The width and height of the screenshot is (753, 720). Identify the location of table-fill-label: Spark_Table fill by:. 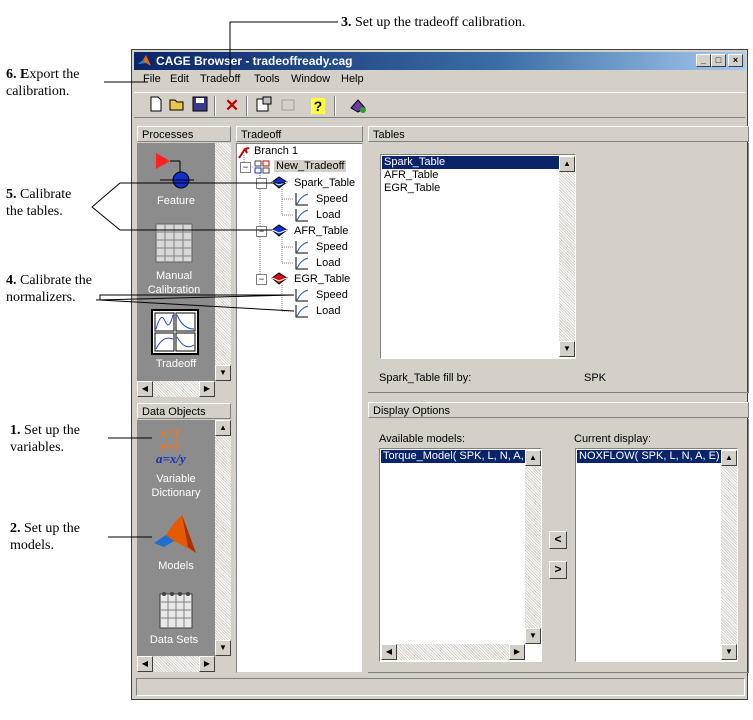
(425, 378).